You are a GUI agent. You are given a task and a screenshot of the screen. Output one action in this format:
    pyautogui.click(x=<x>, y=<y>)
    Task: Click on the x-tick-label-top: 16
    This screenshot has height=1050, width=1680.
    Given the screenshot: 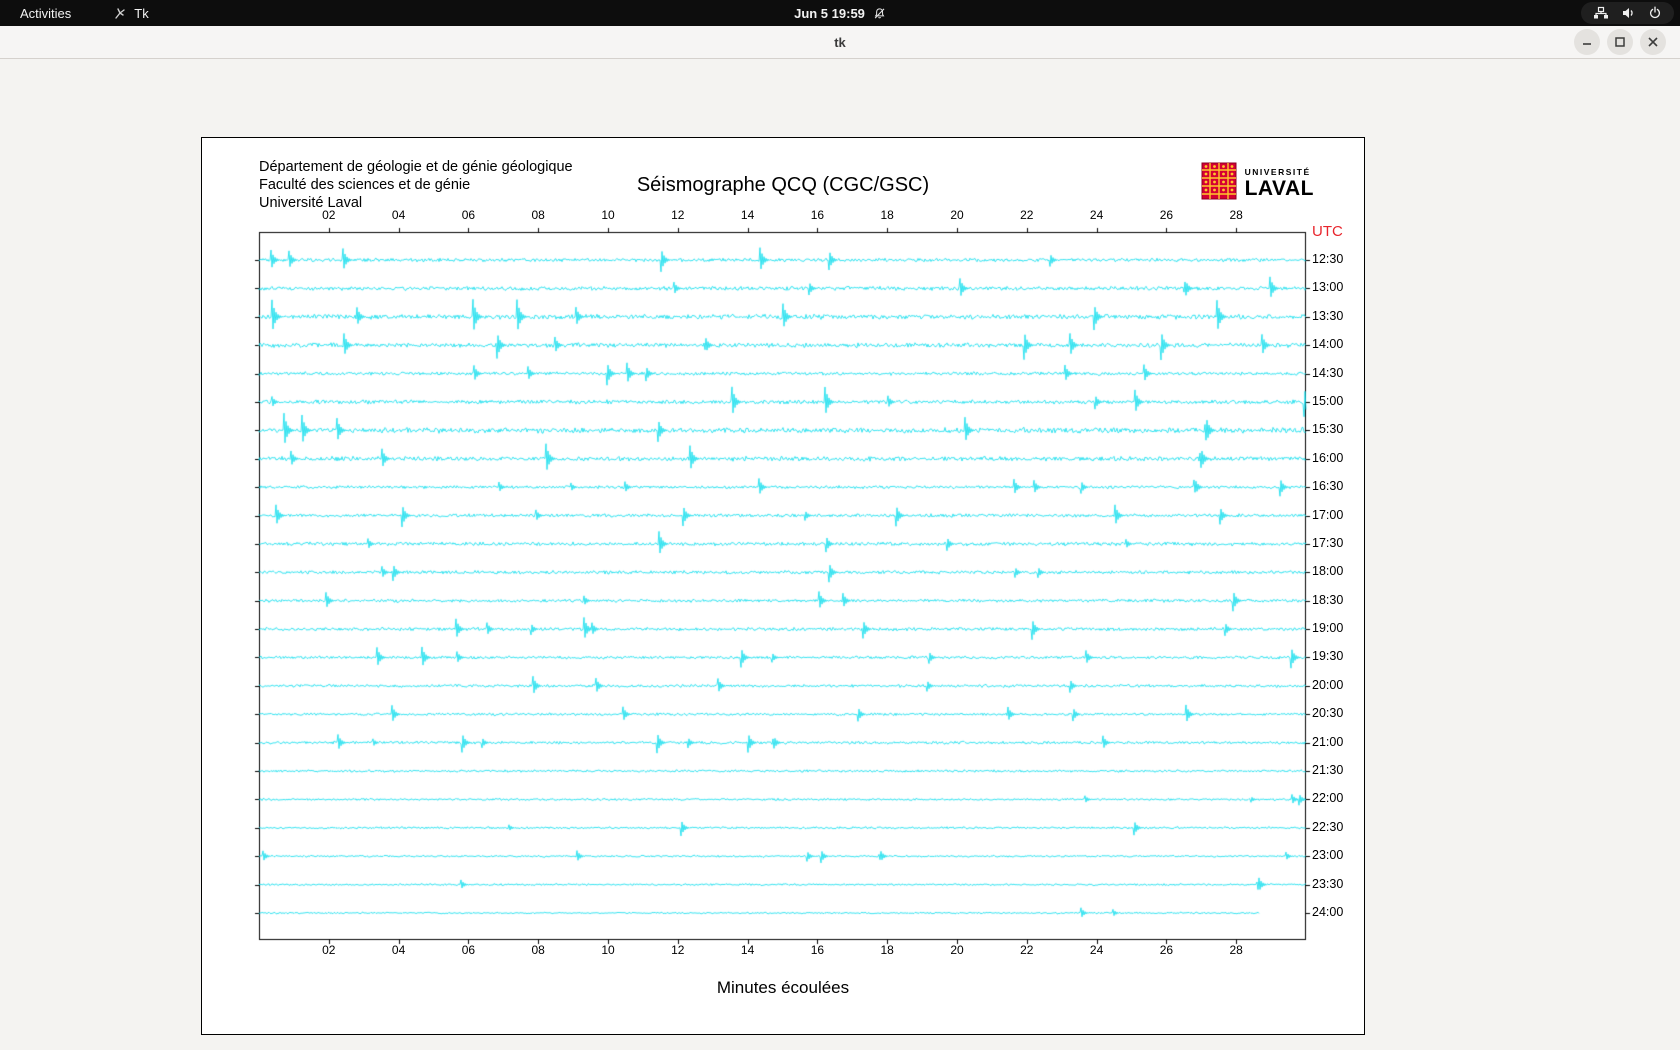 What is the action you would take?
    pyautogui.click(x=817, y=215)
    